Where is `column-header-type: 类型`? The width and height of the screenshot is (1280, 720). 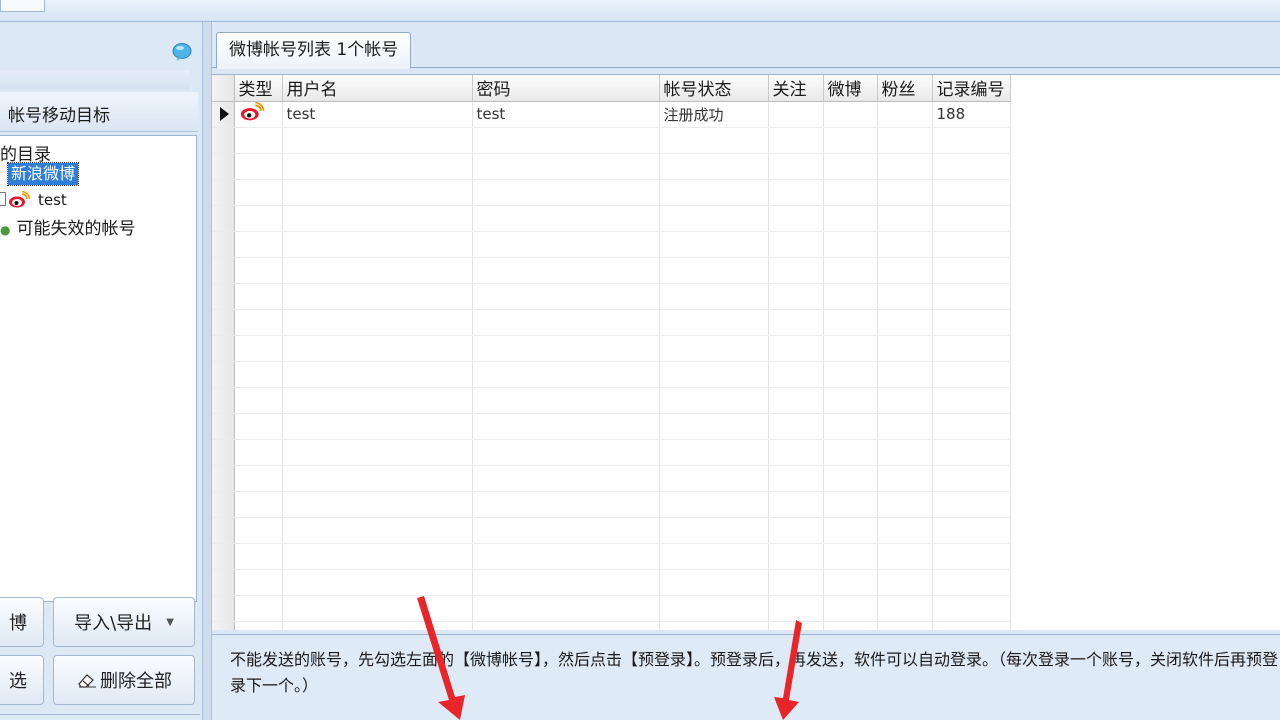
column-header-type: 类型 is located at coordinates (258, 88).